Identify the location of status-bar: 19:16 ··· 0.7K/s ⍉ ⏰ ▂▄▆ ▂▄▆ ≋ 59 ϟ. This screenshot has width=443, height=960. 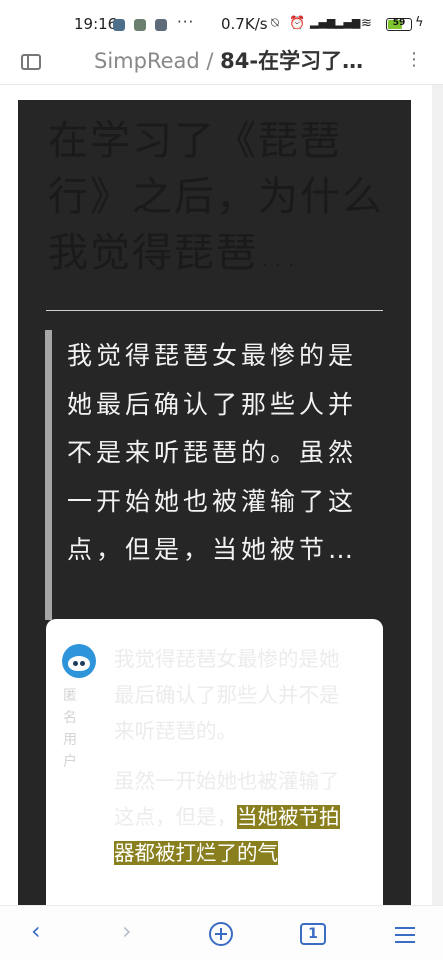
(221, 24).